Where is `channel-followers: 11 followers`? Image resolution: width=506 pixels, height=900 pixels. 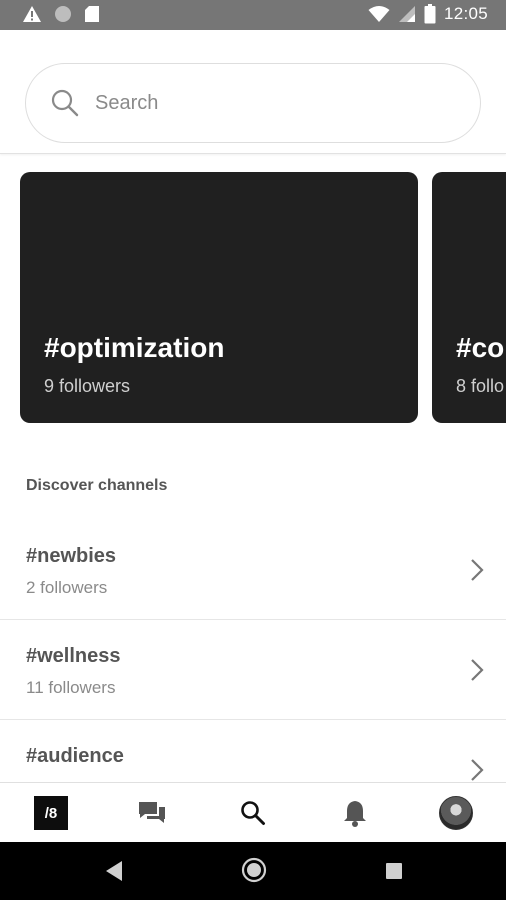 channel-followers: 11 followers is located at coordinates (71, 687).